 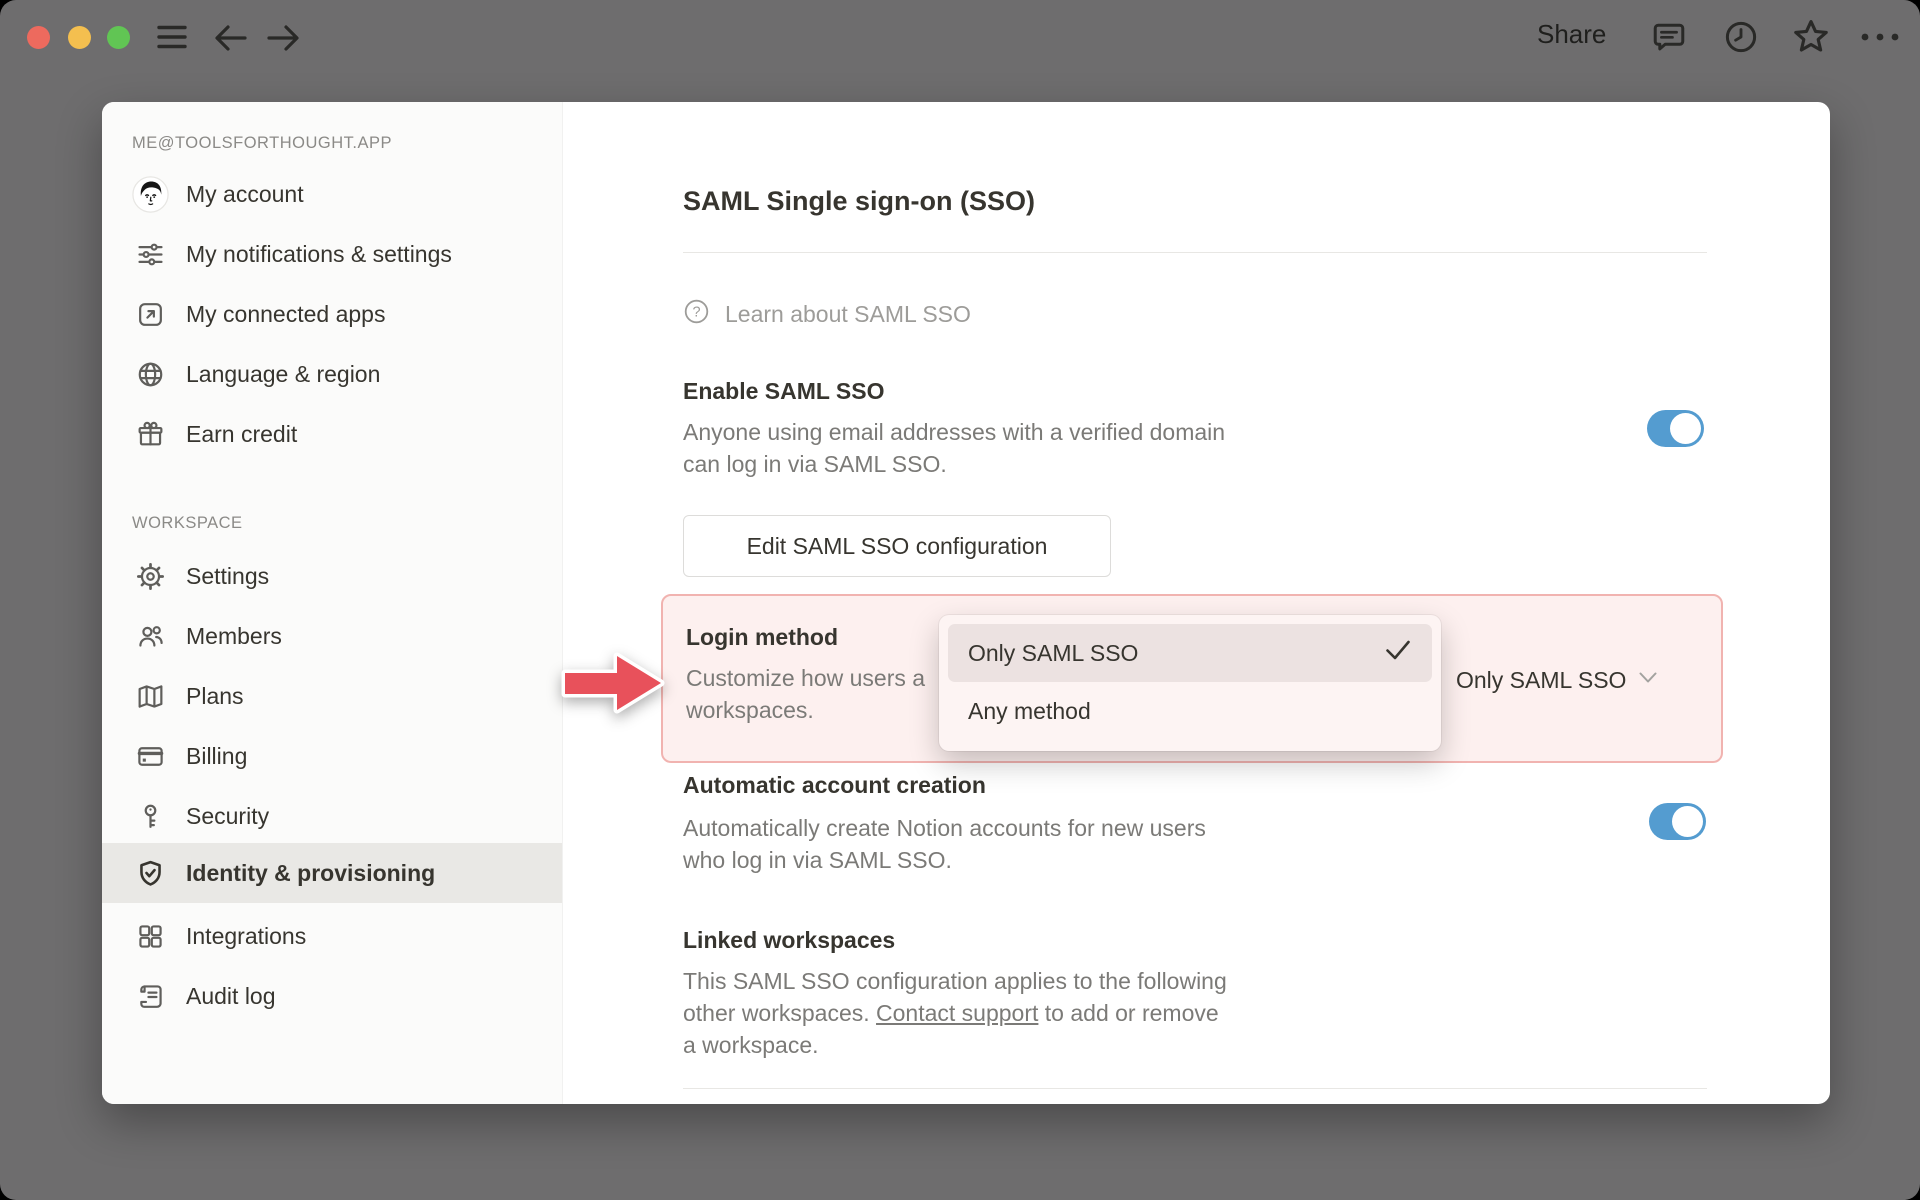 What do you see at coordinates (319, 253) in the screenshot?
I see `sidebar-item-label: My notifications & settings` at bounding box center [319, 253].